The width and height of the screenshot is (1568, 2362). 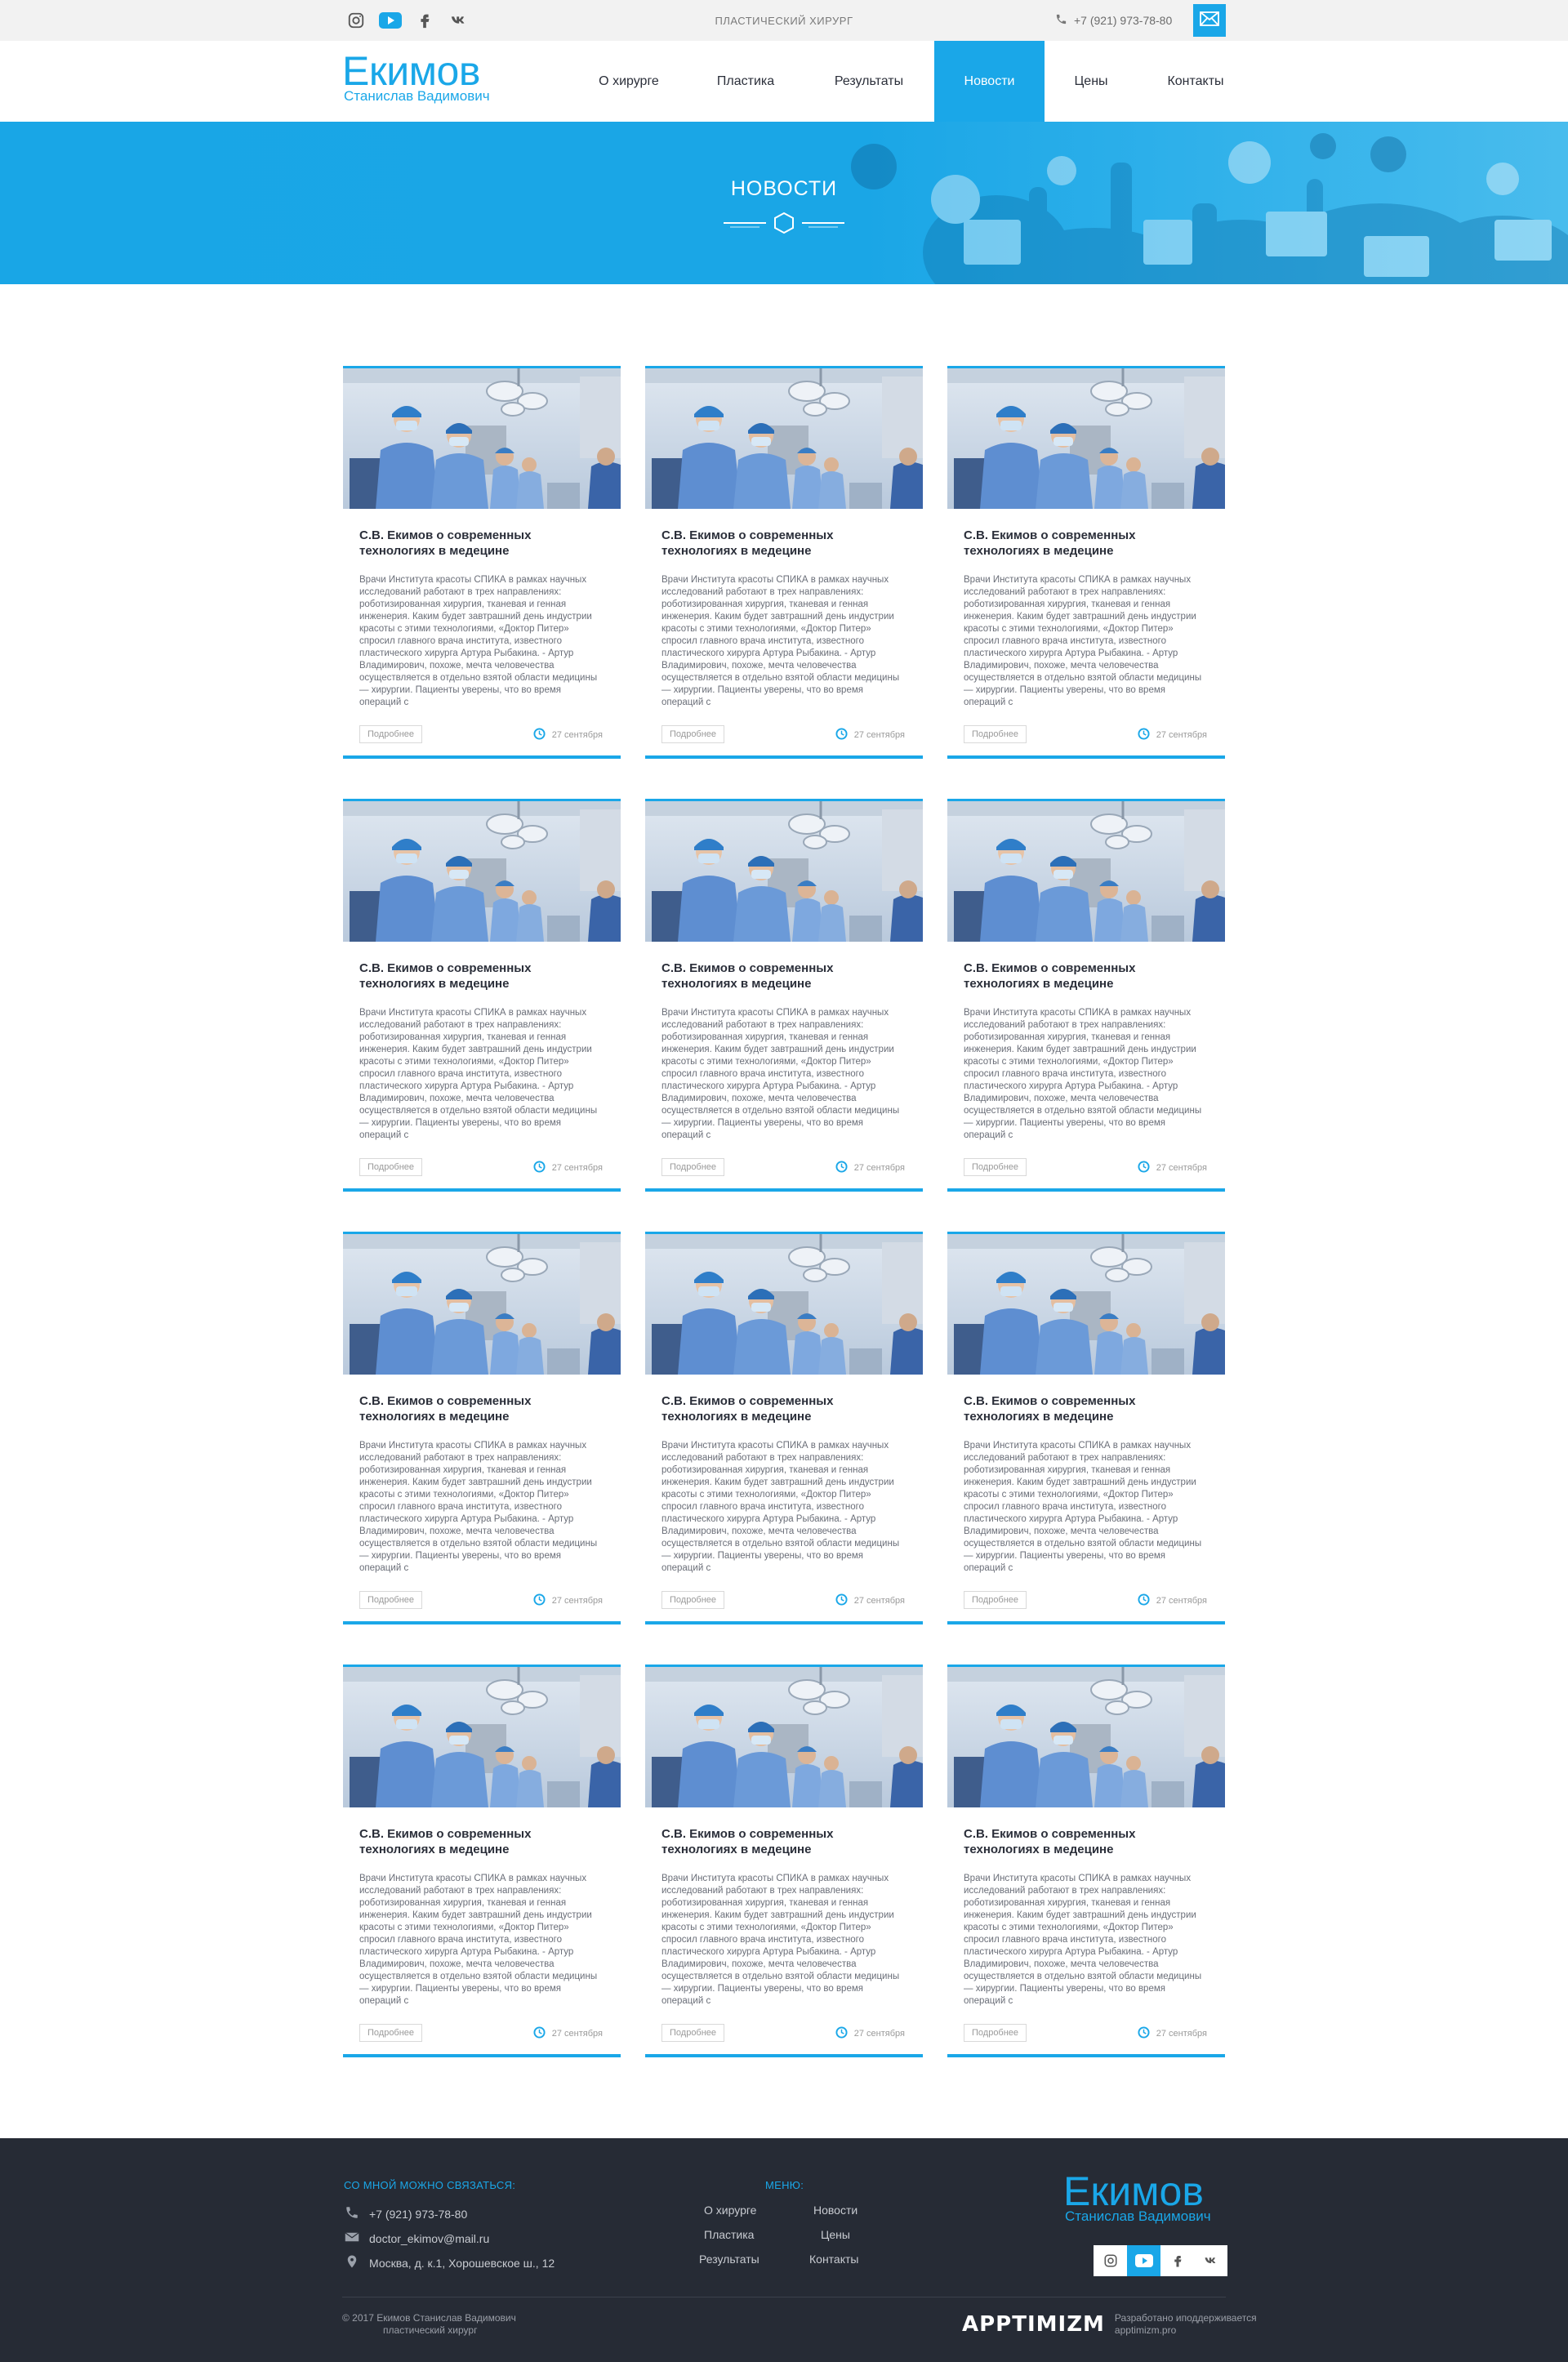 What do you see at coordinates (352, 2238) in the screenshot?
I see `envelope-icon` at bounding box center [352, 2238].